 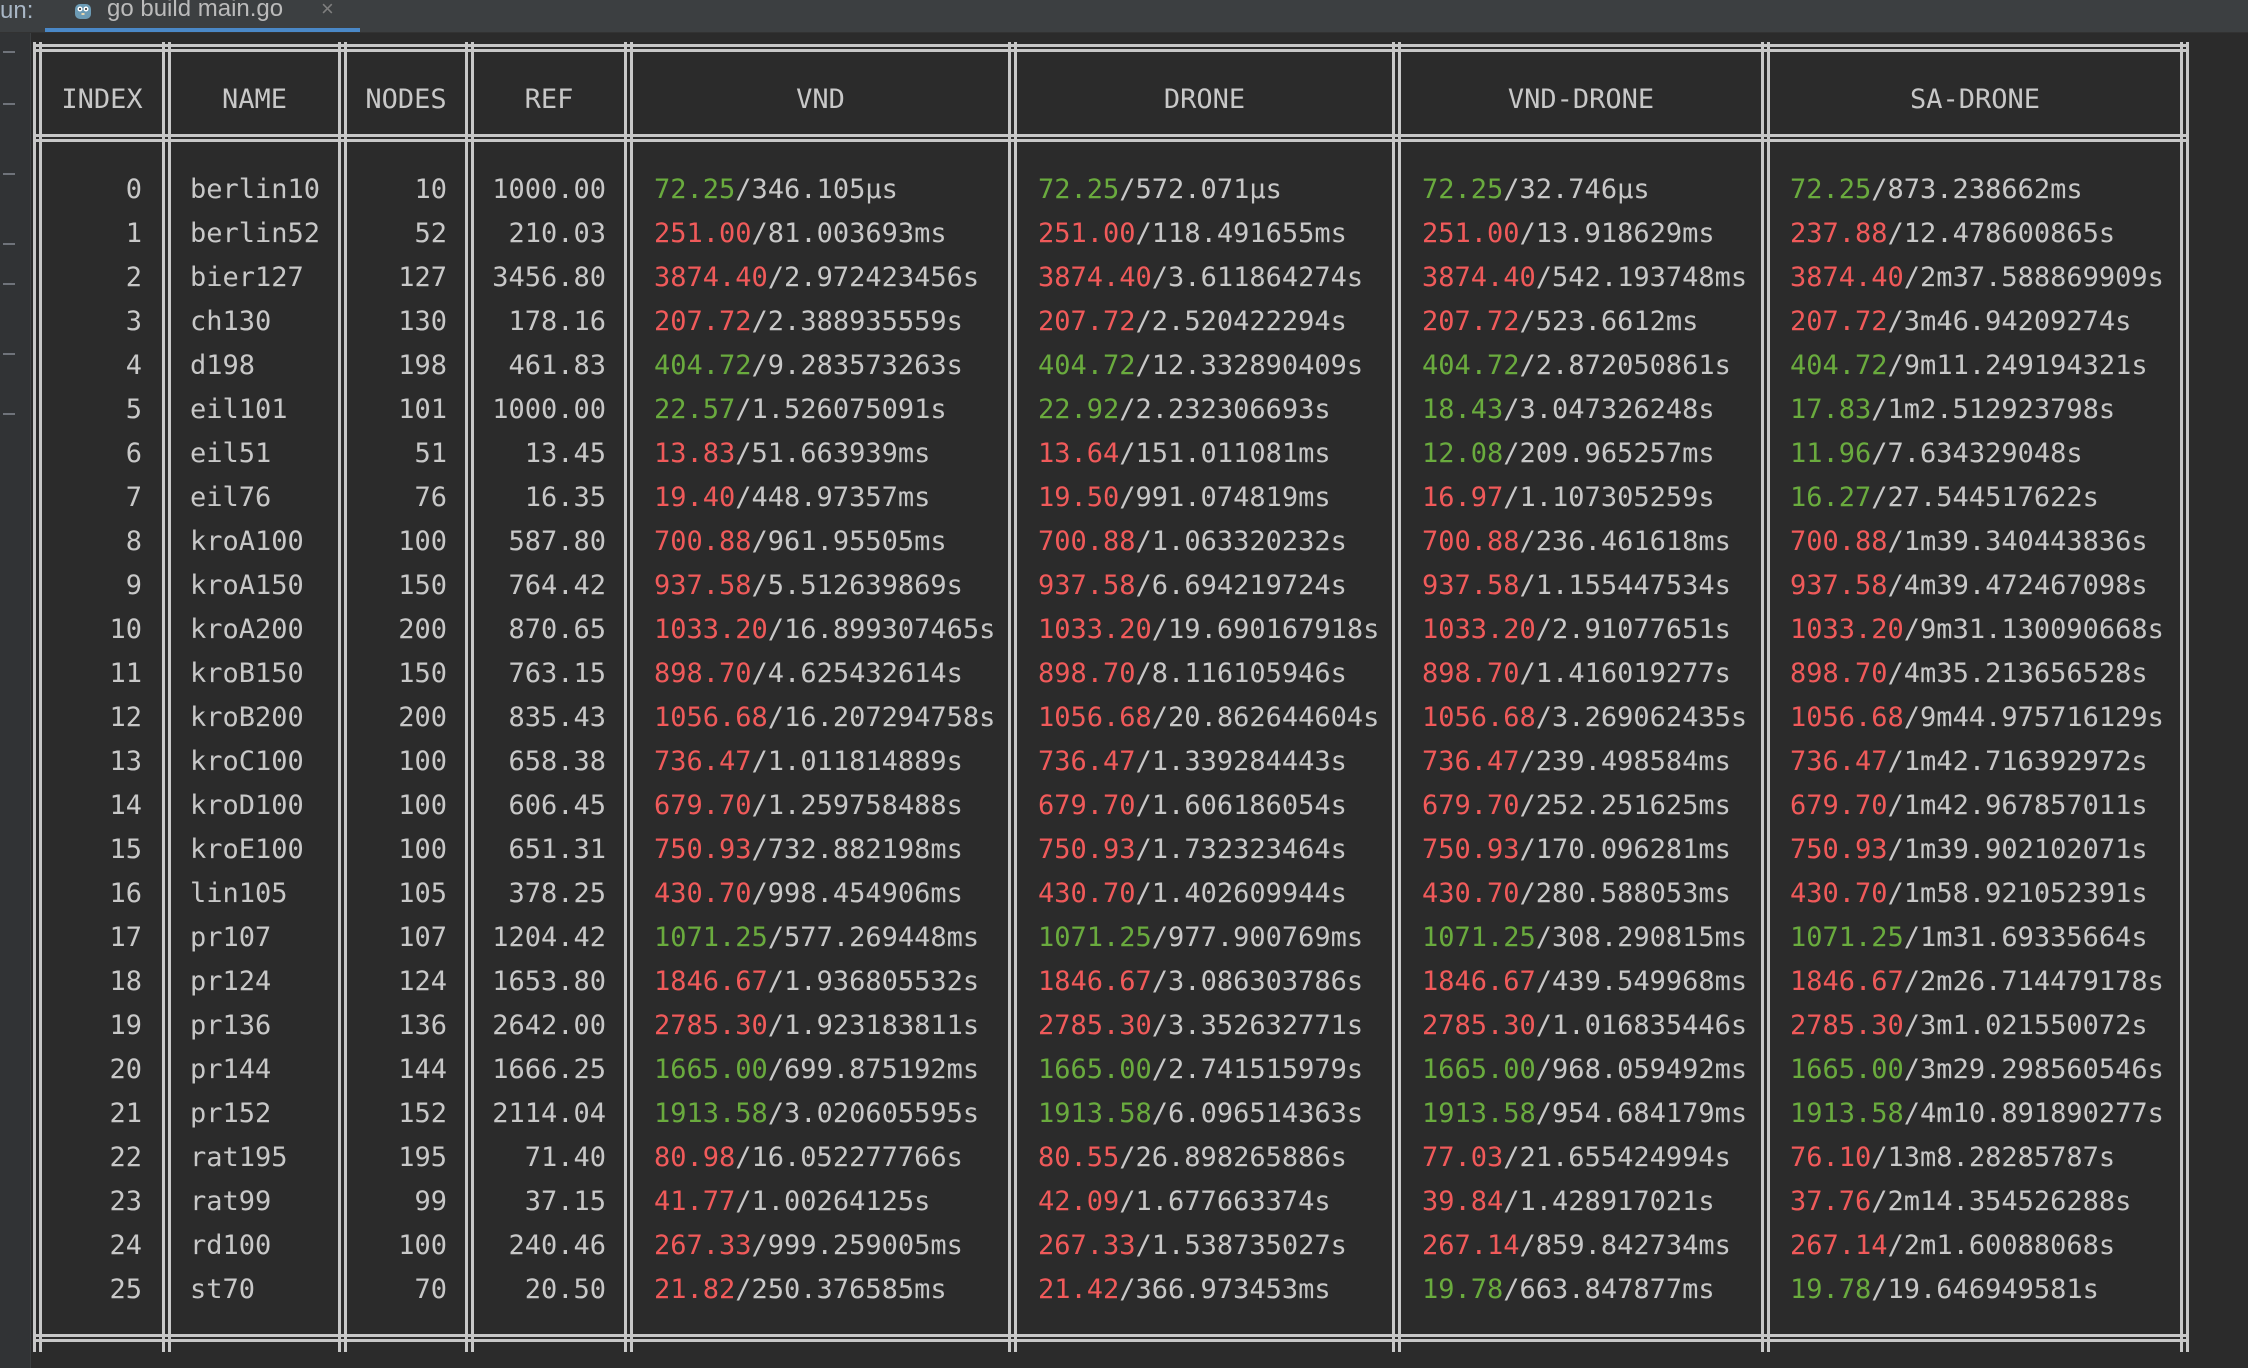 I want to click on drone-cell: 1056.68/20.862644604s, so click(x=1208, y=718).